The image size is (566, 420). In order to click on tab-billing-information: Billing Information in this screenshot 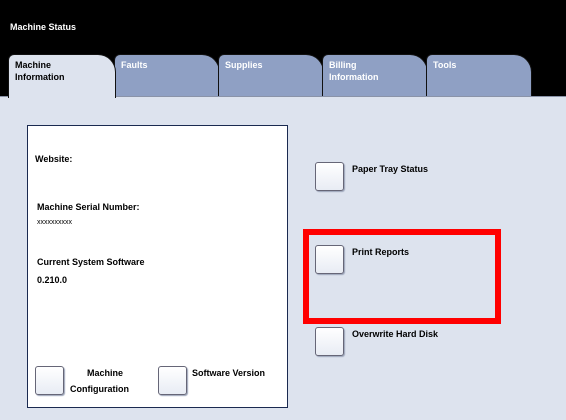, I will do `click(375, 75)`.